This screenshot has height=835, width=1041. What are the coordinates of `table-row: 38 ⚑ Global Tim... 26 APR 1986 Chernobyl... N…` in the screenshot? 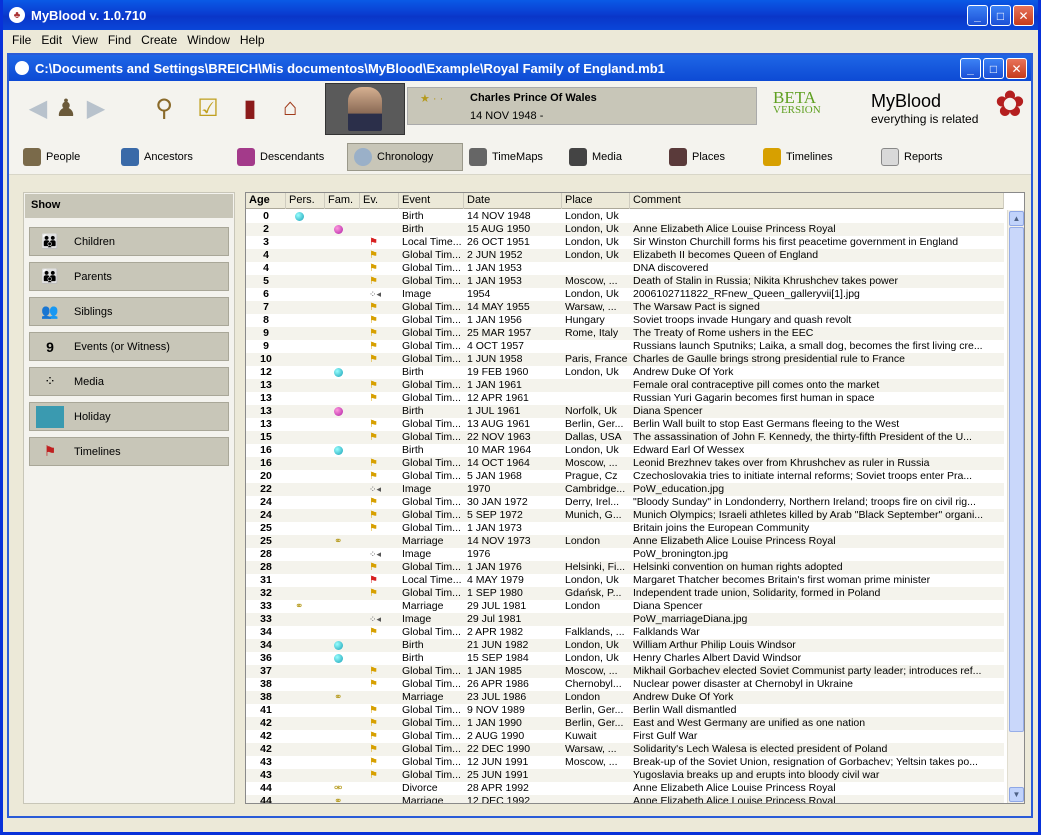 It's located at (625, 684).